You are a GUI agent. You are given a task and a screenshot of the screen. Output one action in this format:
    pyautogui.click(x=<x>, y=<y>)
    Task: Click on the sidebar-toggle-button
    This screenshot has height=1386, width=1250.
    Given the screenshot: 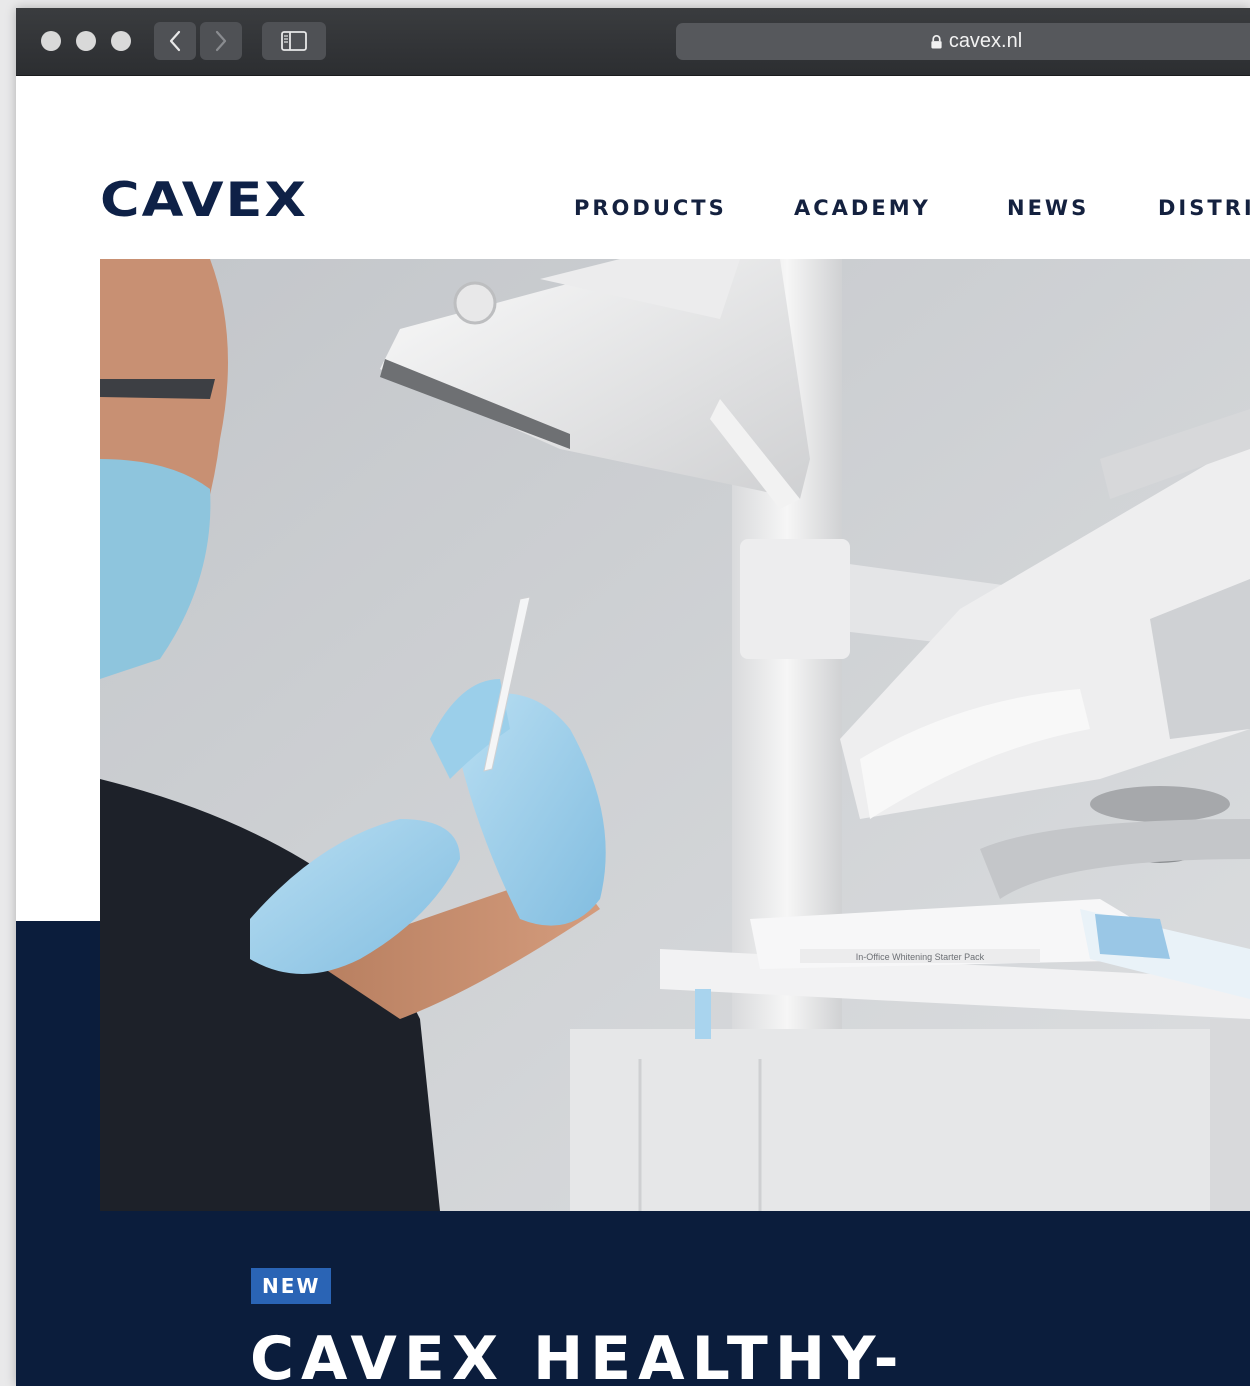 What is the action you would take?
    pyautogui.click(x=294, y=41)
    